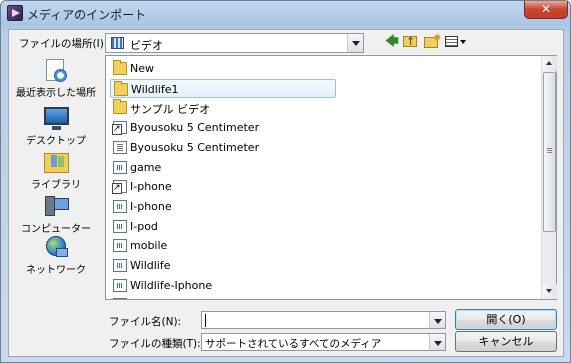 The width and height of the screenshot is (571, 363). What do you see at coordinates (56, 70) in the screenshot?
I see `recent-places-icon` at bounding box center [56, 70].